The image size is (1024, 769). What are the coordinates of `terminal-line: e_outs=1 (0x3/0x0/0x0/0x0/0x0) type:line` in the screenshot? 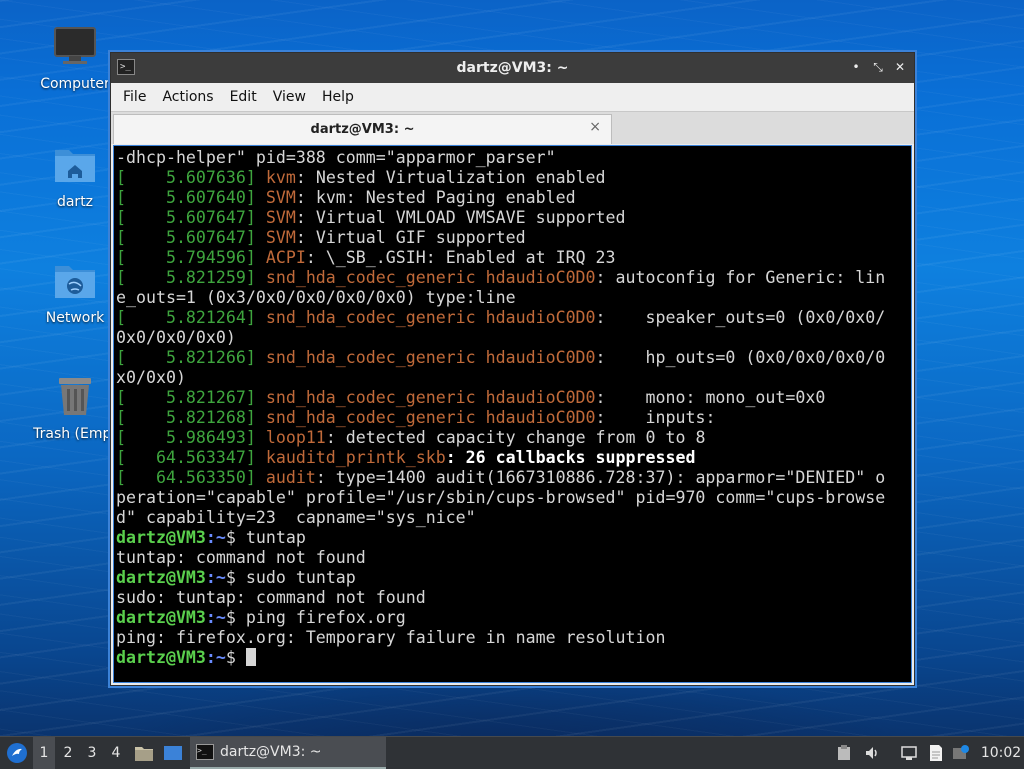 It's located at (316, 297).